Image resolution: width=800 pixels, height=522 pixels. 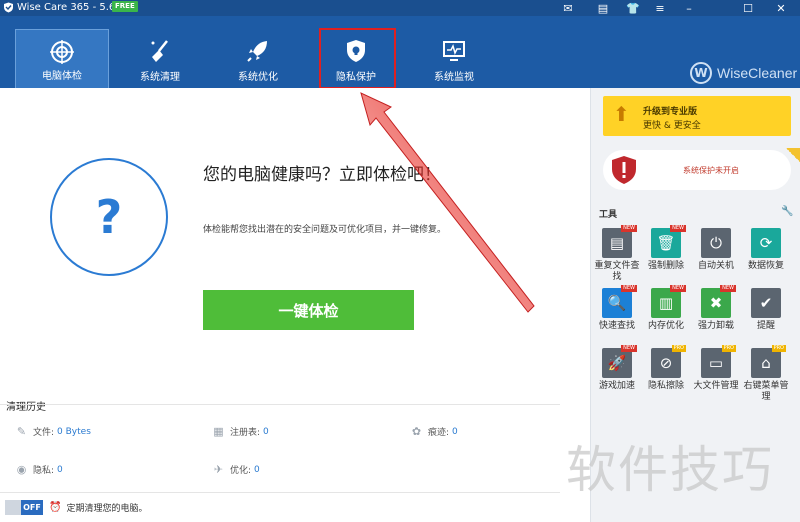 What do you see at coordinates (218, 431) in the screenshot?
I see `registry-icon: ▦` at bounding box center [218, 431].